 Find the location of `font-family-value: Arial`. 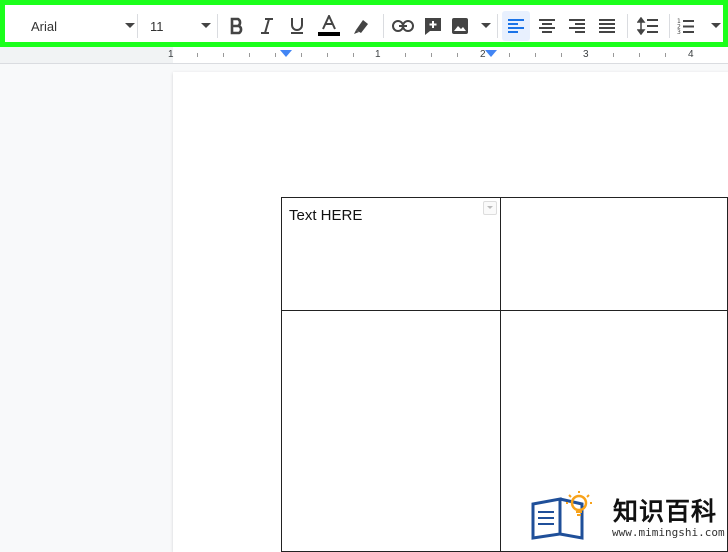

font-family-value: Arial is located at coordinates (44, 26).